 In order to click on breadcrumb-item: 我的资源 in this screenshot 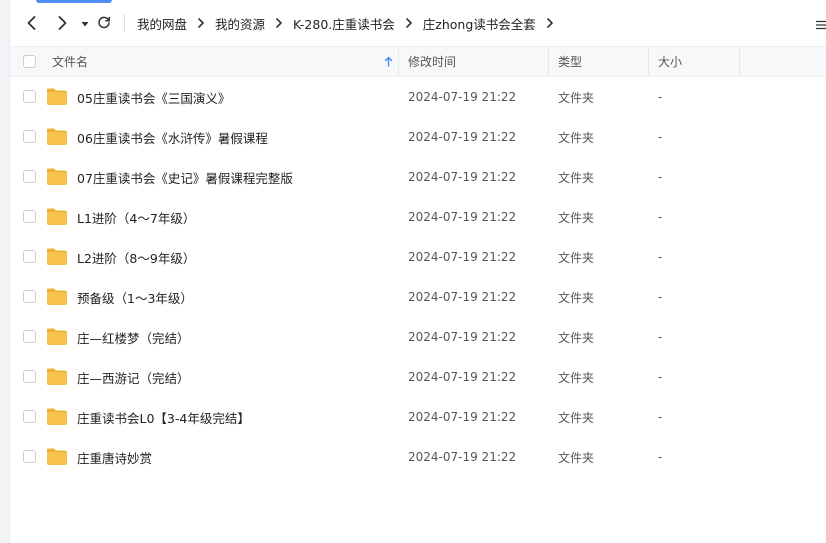, I will do `click(240, 23)`.